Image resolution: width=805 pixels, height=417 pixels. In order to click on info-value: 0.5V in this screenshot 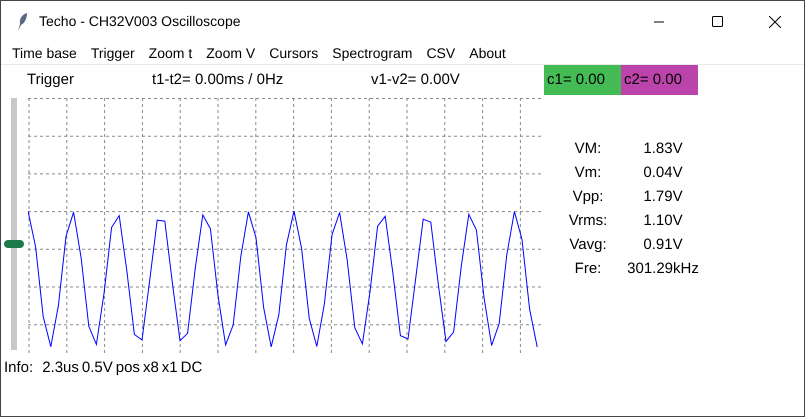, I will do `click(97, 368)`.